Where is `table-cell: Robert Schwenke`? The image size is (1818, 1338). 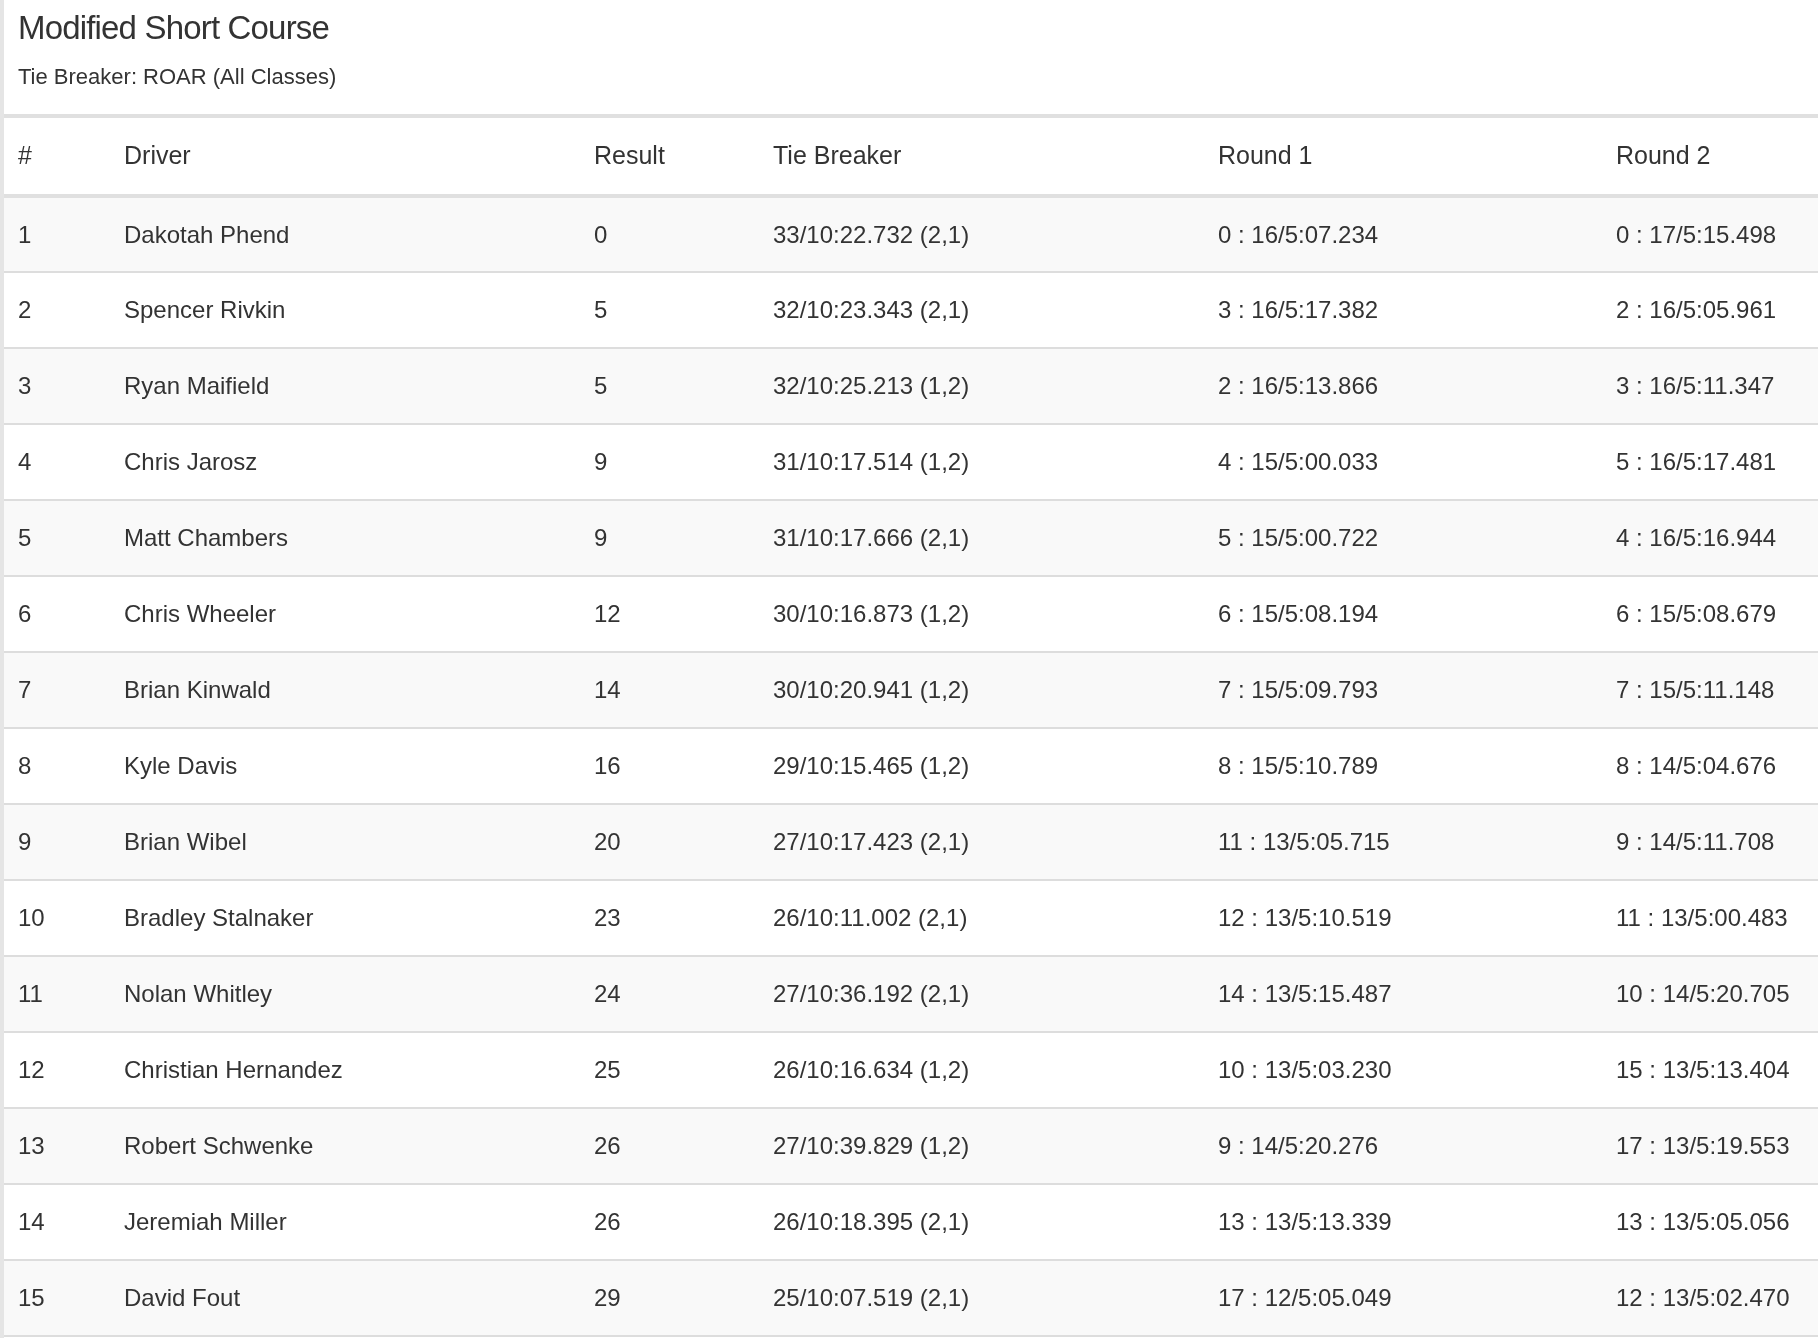 table-cell: Robert Schwenke is located at coordinates (219, 1145).